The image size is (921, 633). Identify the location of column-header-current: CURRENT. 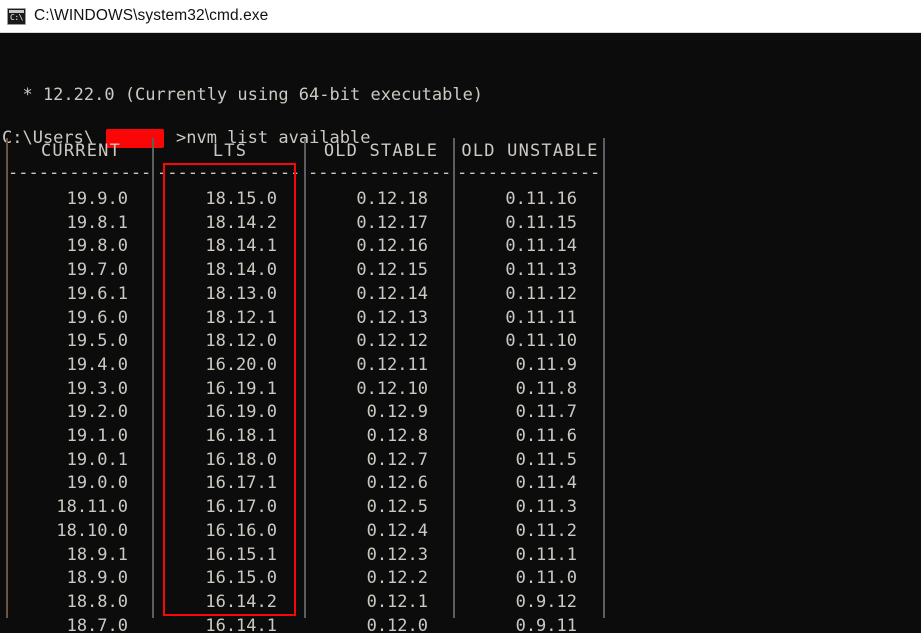
(81, 151).